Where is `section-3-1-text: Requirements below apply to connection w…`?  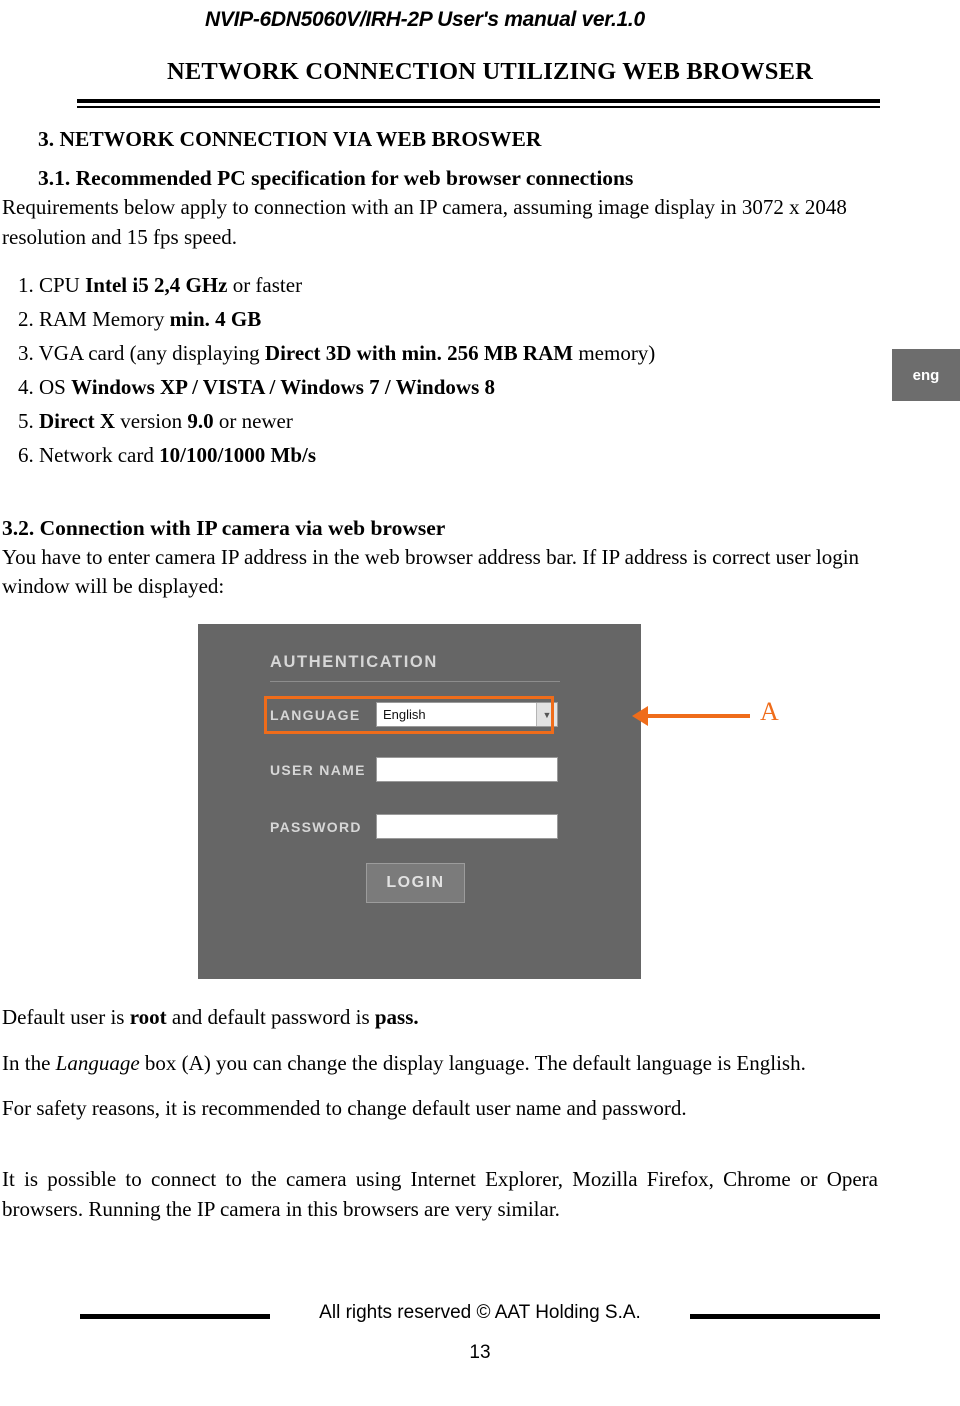 section-3-1-text: Requirements below apply to connection w… is located at coordinates (424, 222).